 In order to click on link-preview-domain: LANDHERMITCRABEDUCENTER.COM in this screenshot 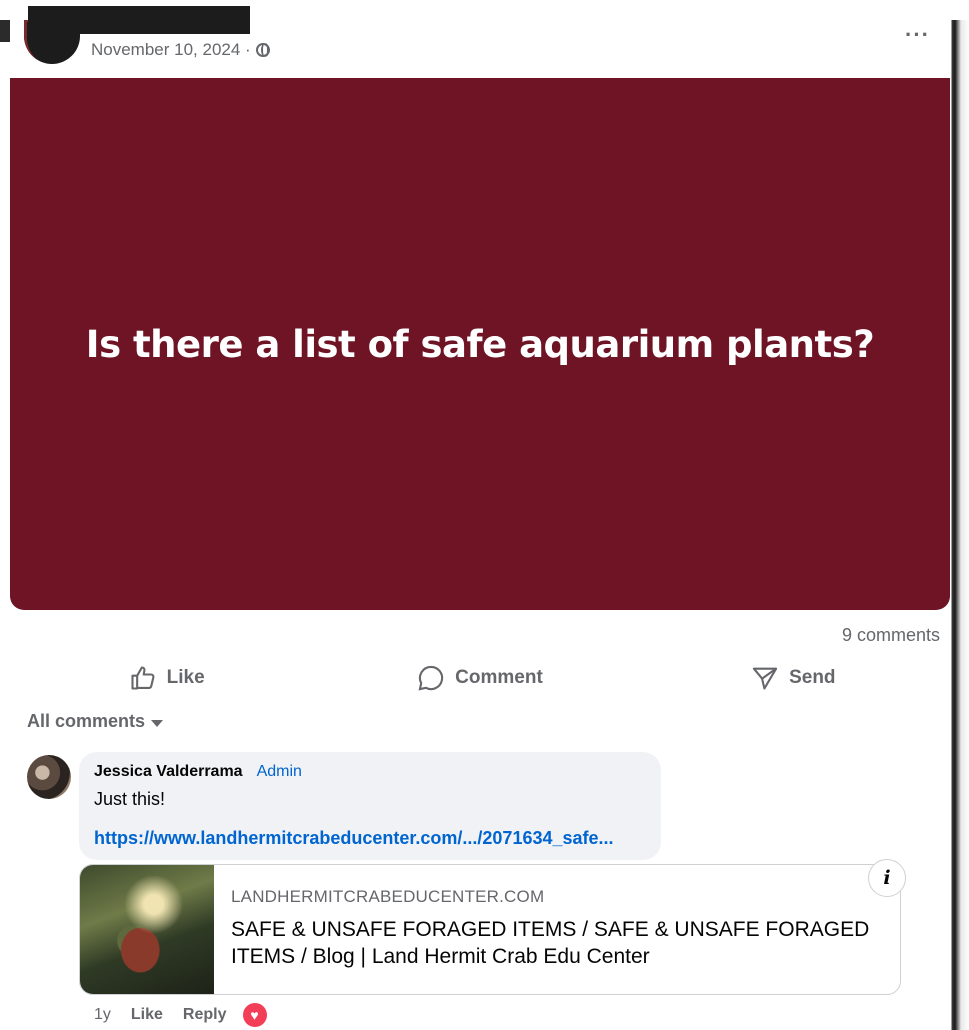, I will do `click(388, 896)`.